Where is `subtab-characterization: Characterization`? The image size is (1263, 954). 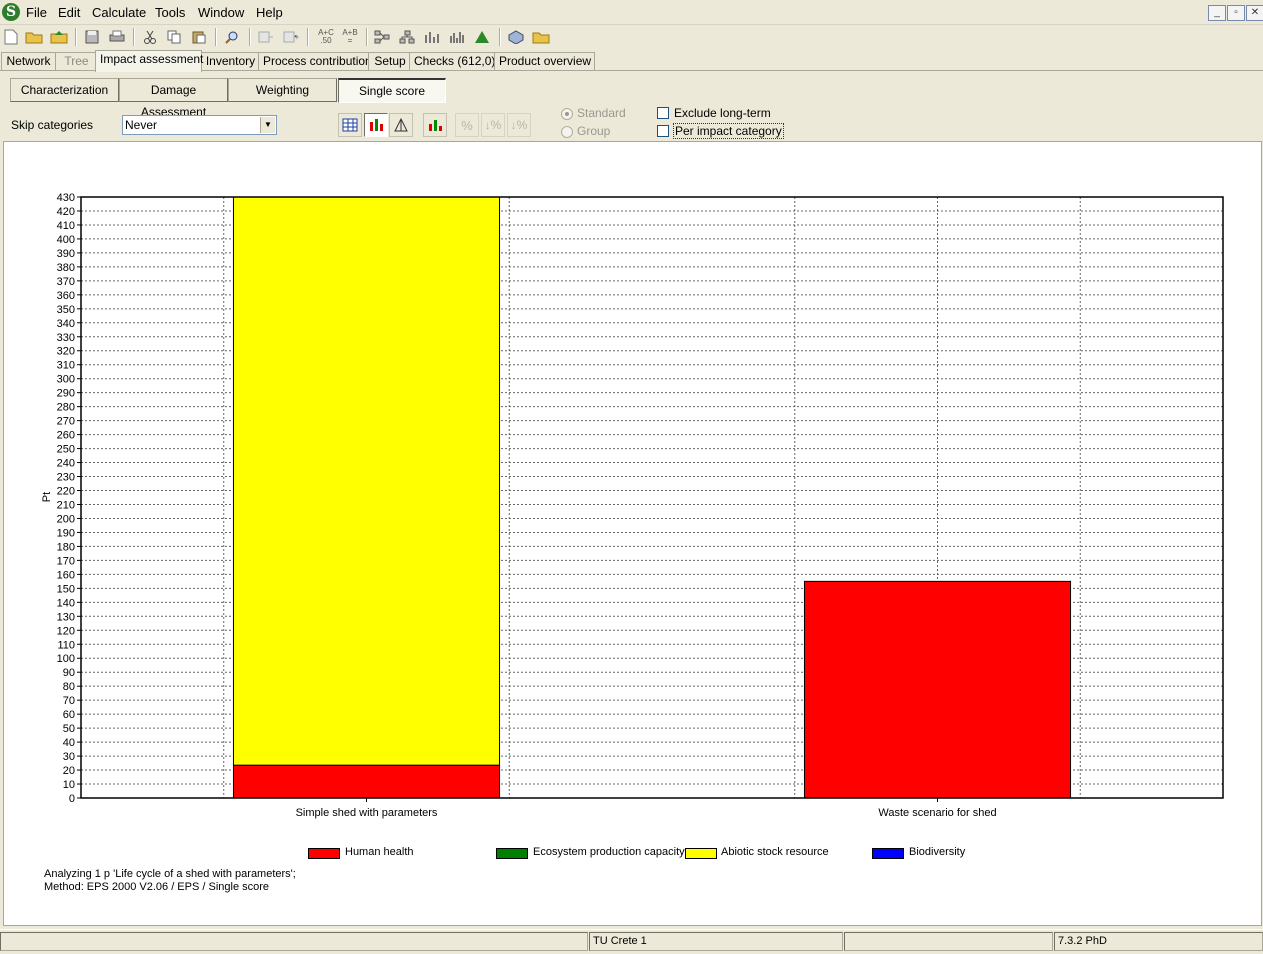 subtab-characterization: Characterization is located at coordinates (64, 90).